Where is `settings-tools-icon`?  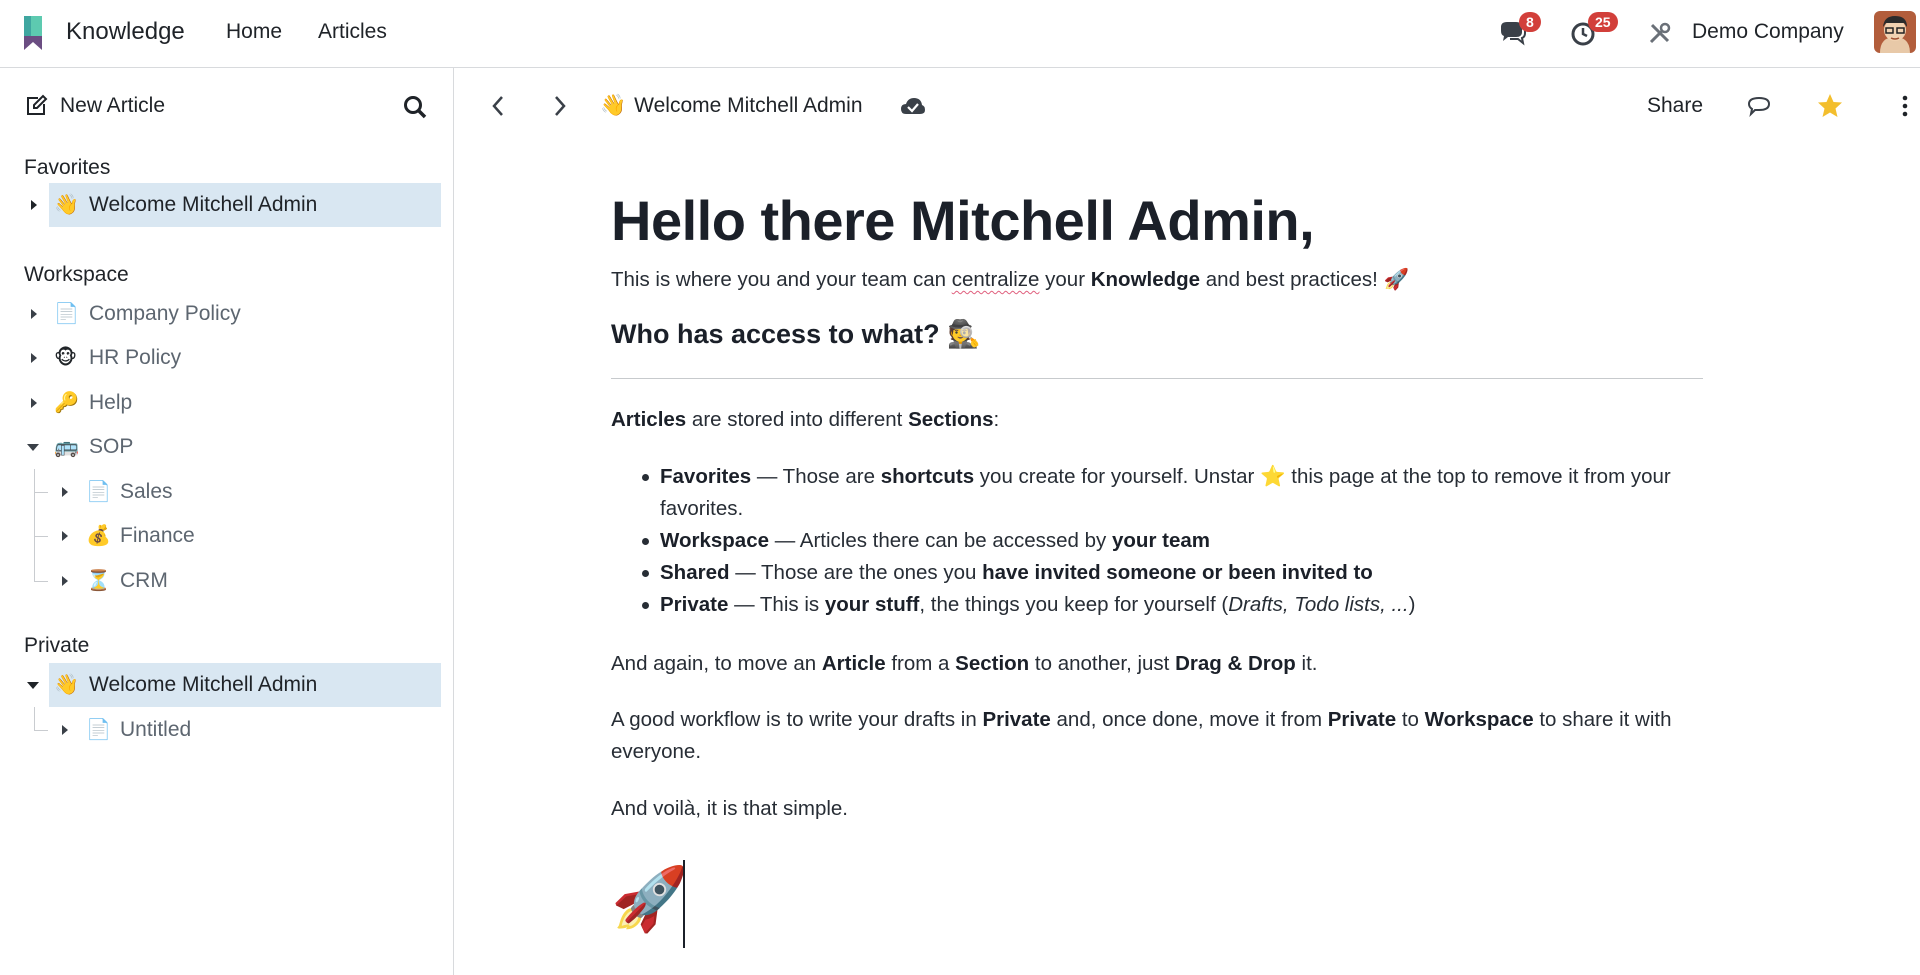
settings-tools-icon is located at coordinates (1660, 33).